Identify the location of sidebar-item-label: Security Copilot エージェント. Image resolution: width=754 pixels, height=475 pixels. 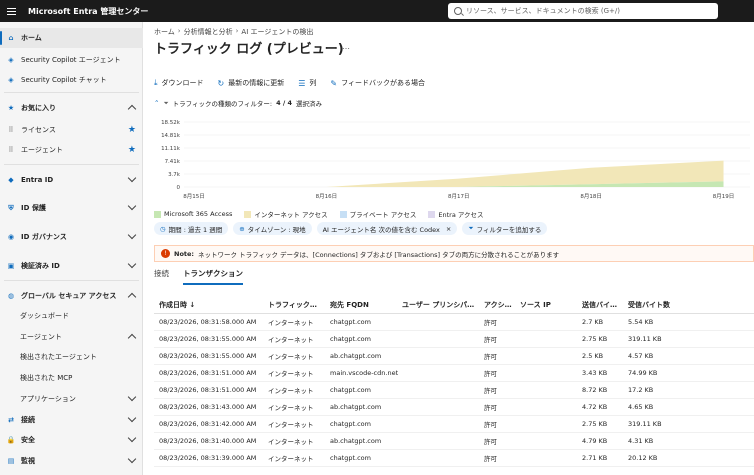
(71, 60).